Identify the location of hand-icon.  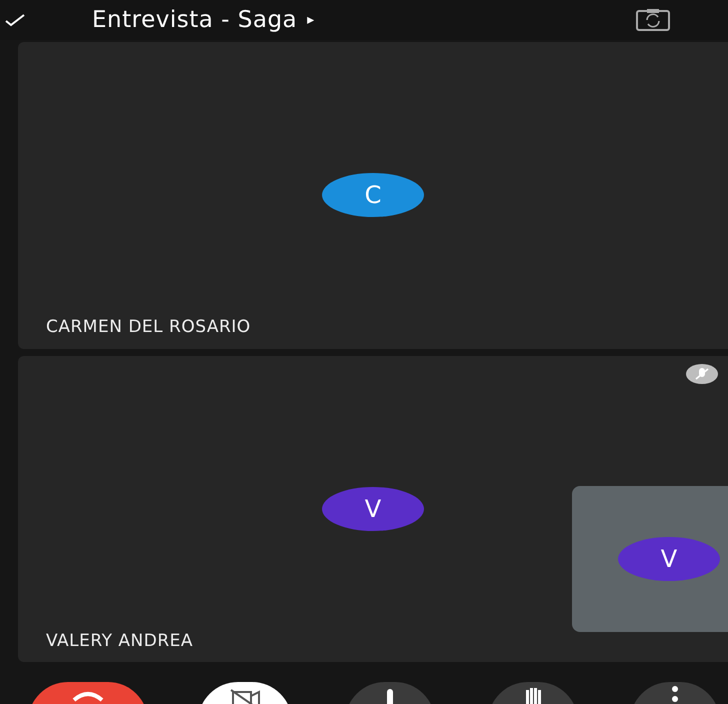
(533, 695).